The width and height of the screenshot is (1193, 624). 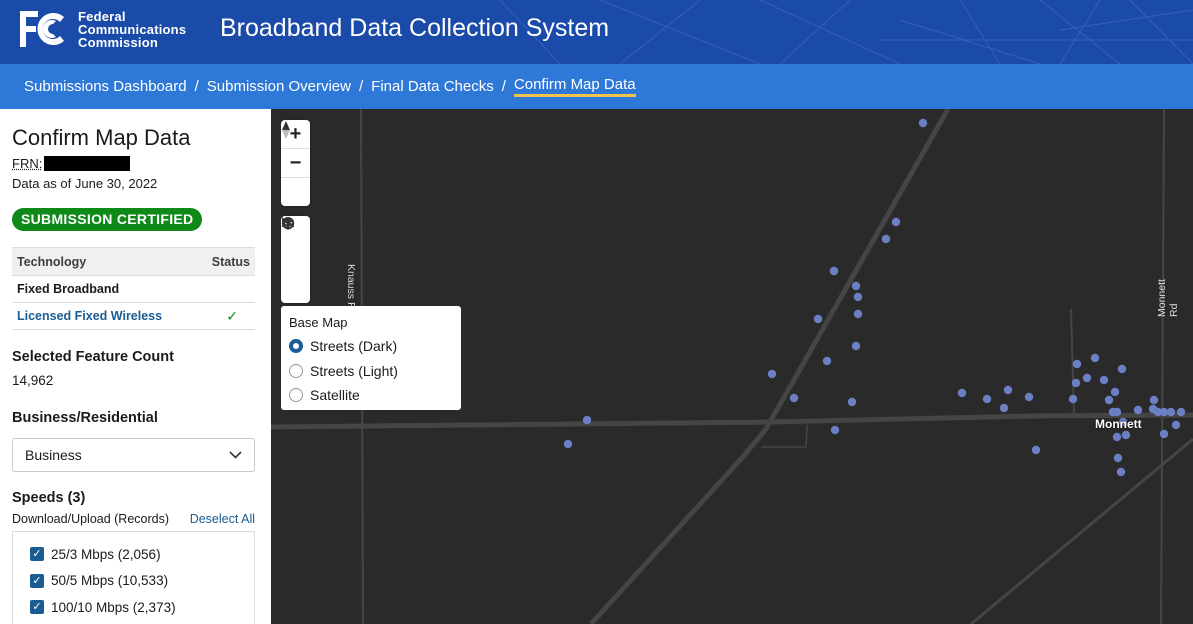 I want to click on speed-option-label: 50/5 Mbps (10,533), so click(x=110, y=581).